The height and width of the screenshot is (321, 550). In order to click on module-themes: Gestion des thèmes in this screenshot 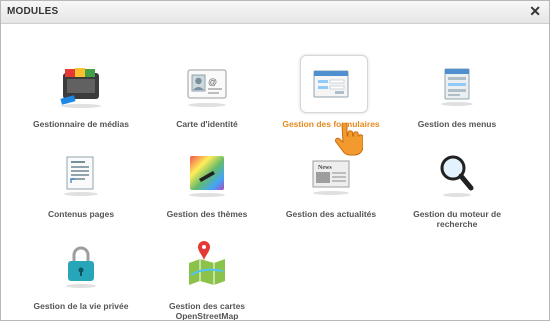, I will do `click(207, 184)`.